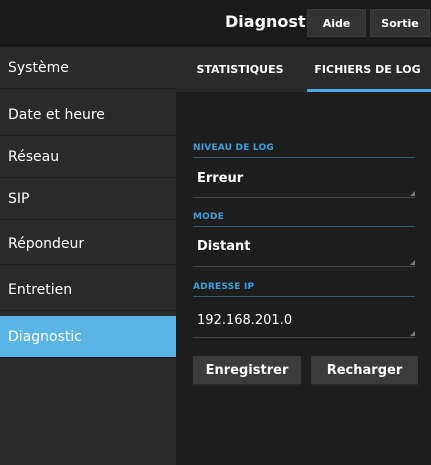 This screenshot has height=465, width=431. I want to click on log-level-select: Erreur, so click(220, 178).